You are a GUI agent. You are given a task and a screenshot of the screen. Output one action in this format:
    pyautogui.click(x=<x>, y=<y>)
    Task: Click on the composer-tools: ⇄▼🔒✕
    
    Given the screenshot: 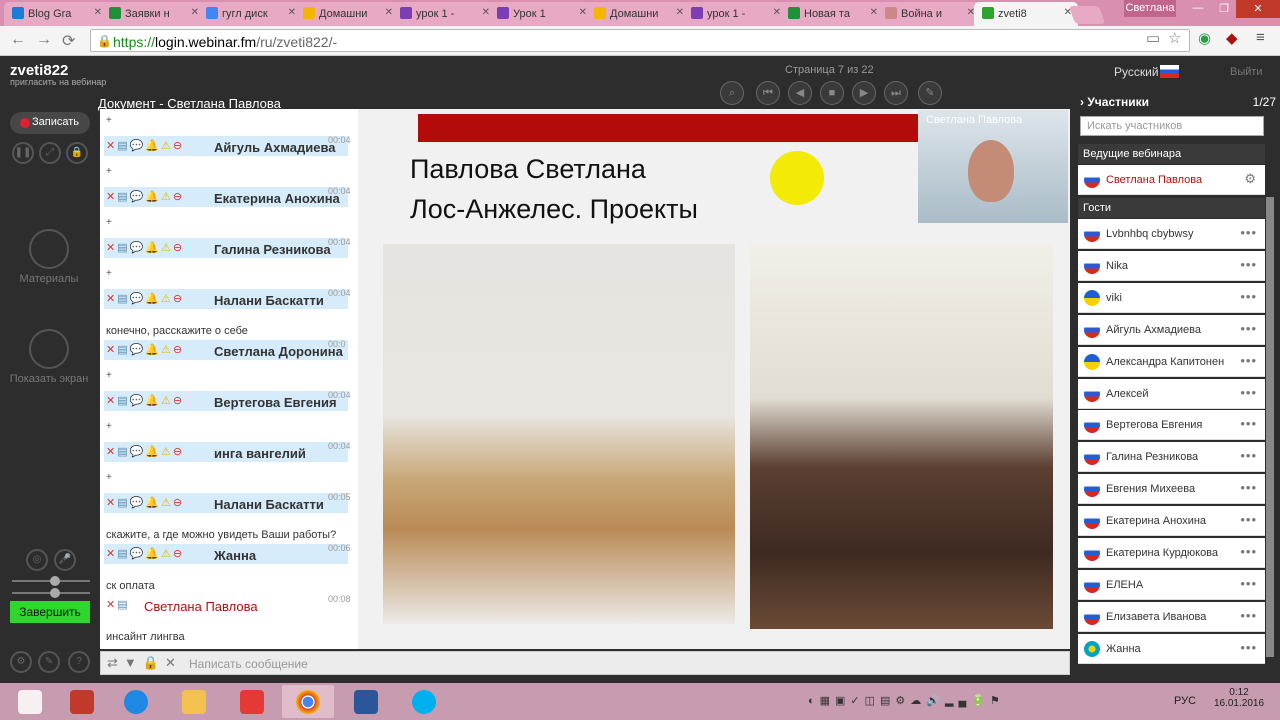 What is the action you would take?
    pyautogui.click(x=144, y=663)
    